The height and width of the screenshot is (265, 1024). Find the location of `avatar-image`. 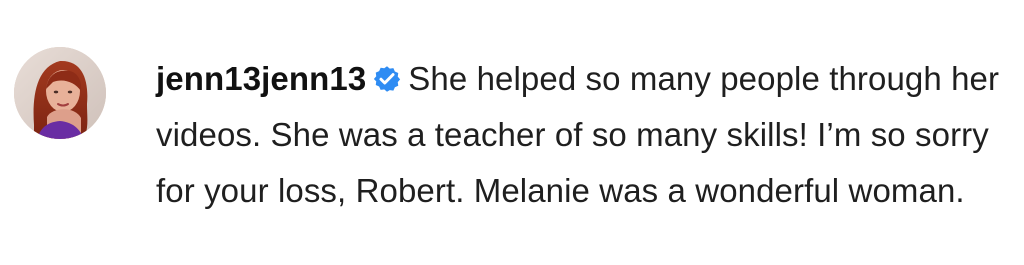

avatar-image is located at coordinates (60, 93).